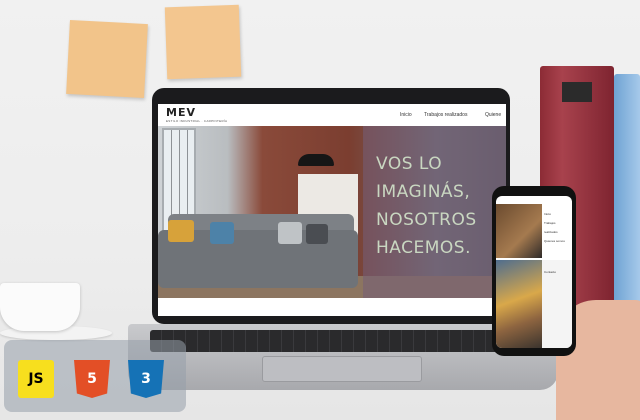 This screenshot has height=420, width=640. What do you see at coordinates (627, 201) in the screenshot?
I see `book-blue` at bounding box center [627, 201].